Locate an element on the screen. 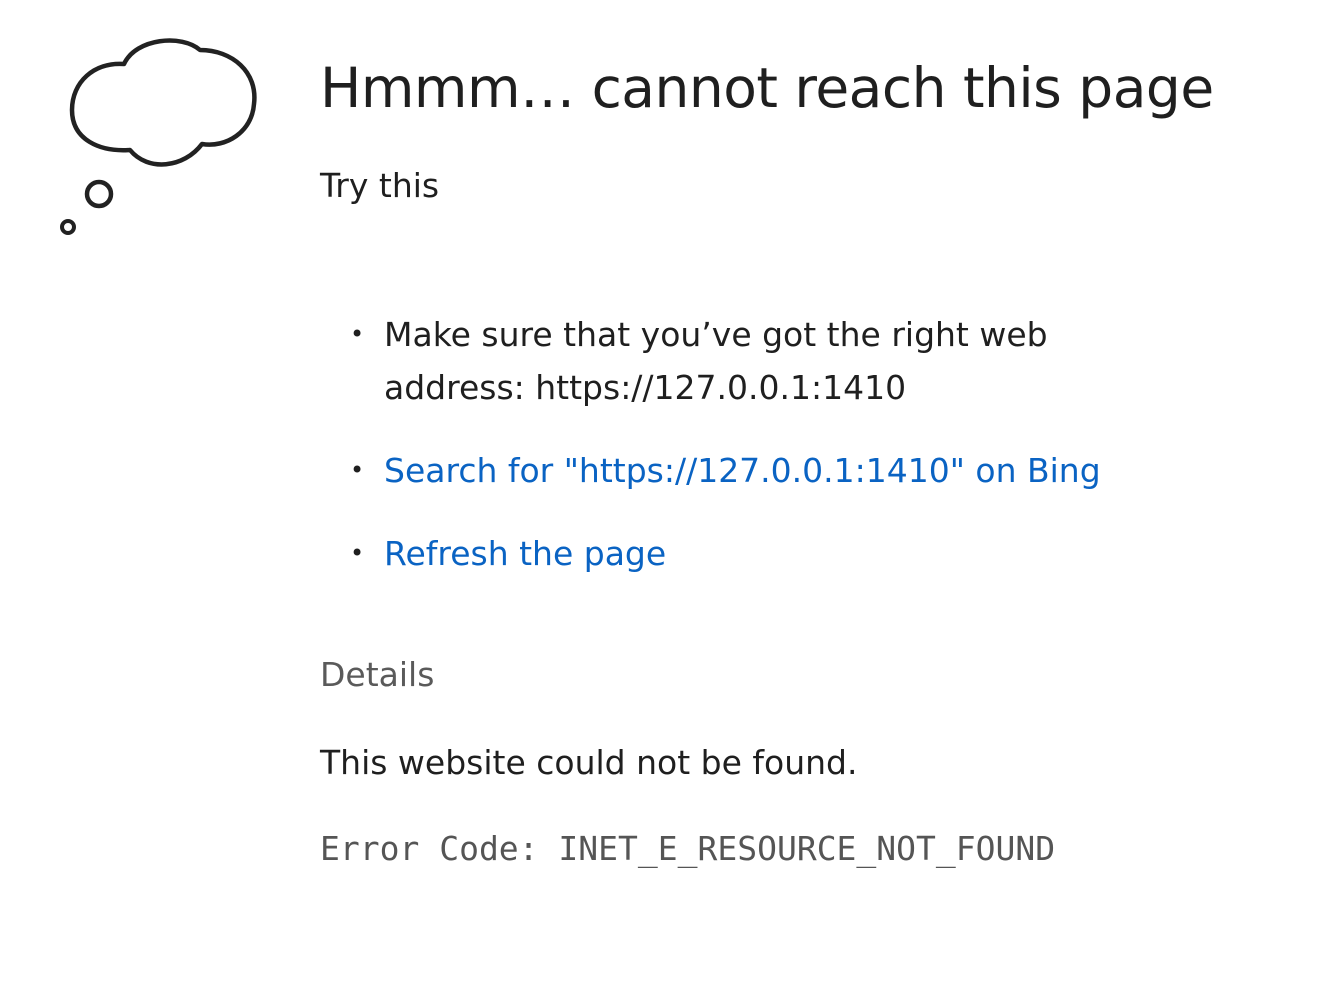 This screenshot has width=1340, height=1006. error-code: Error Code: INET_E_RESOURCE_NOT_FOUND is located at coordinates (688, 848).